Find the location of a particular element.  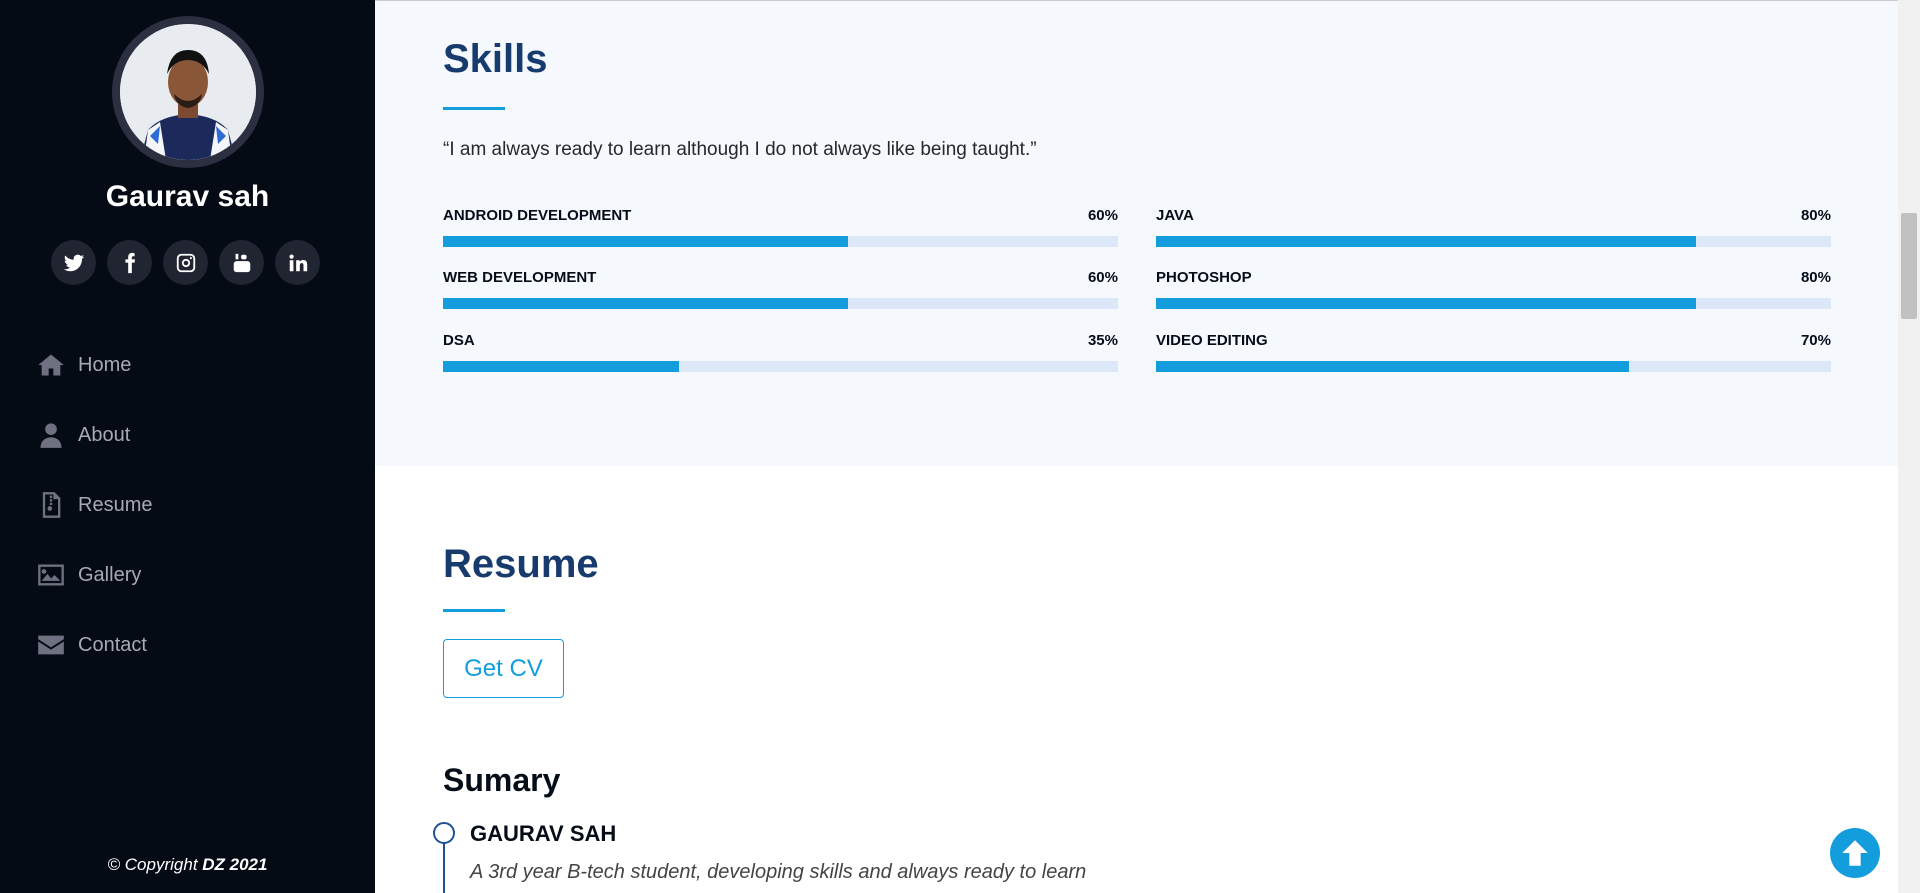

page-scrollbar is located at coordinates (1909, 446).